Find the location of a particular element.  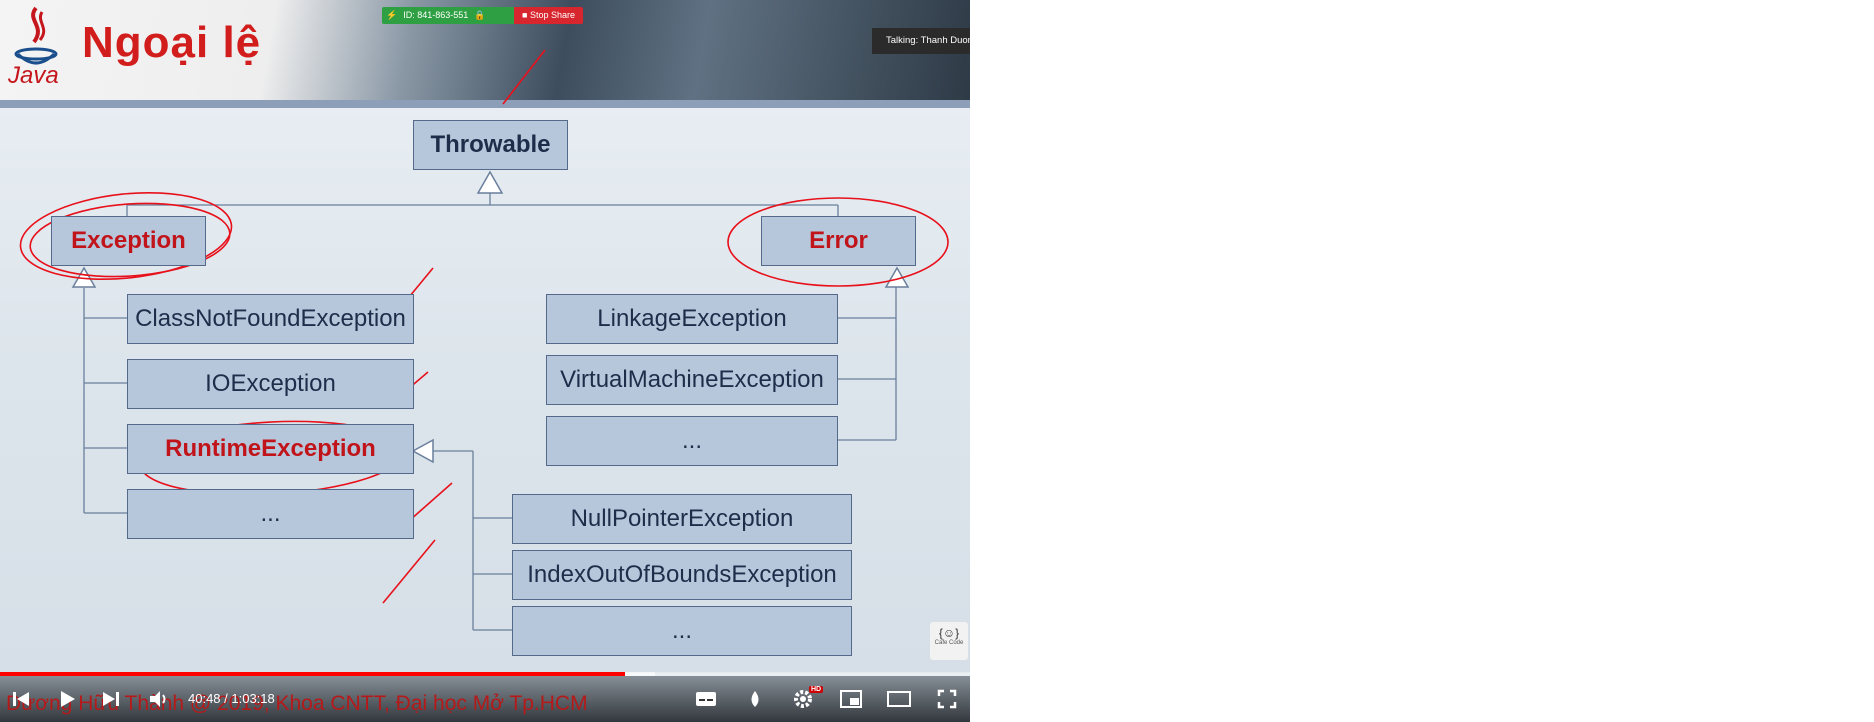

miniplayer-icon is located at coordinates (851, 699).